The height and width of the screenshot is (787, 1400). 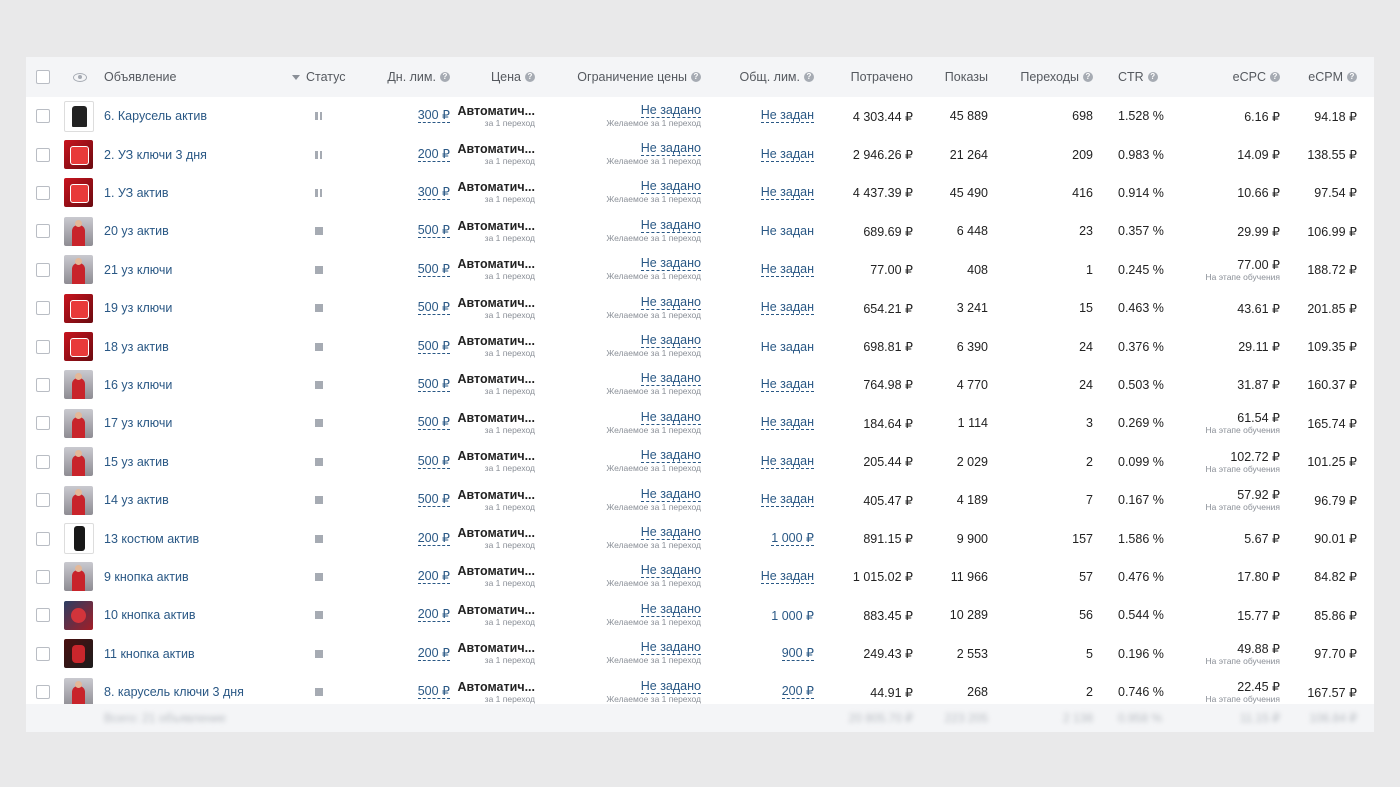 What do you see at coordinates (322, 77) in the screenshot?
I see `col-status: Статус` at bounding box center [322, 77].